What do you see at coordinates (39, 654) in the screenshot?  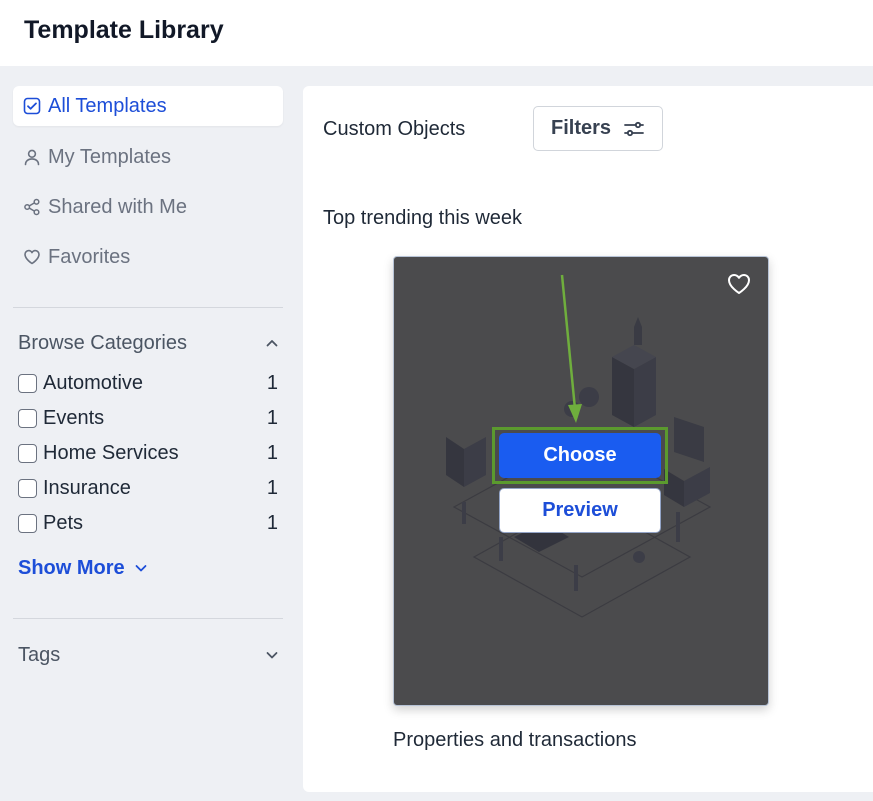 I see `tags-title: Tags` at bounding box center [39, 654].